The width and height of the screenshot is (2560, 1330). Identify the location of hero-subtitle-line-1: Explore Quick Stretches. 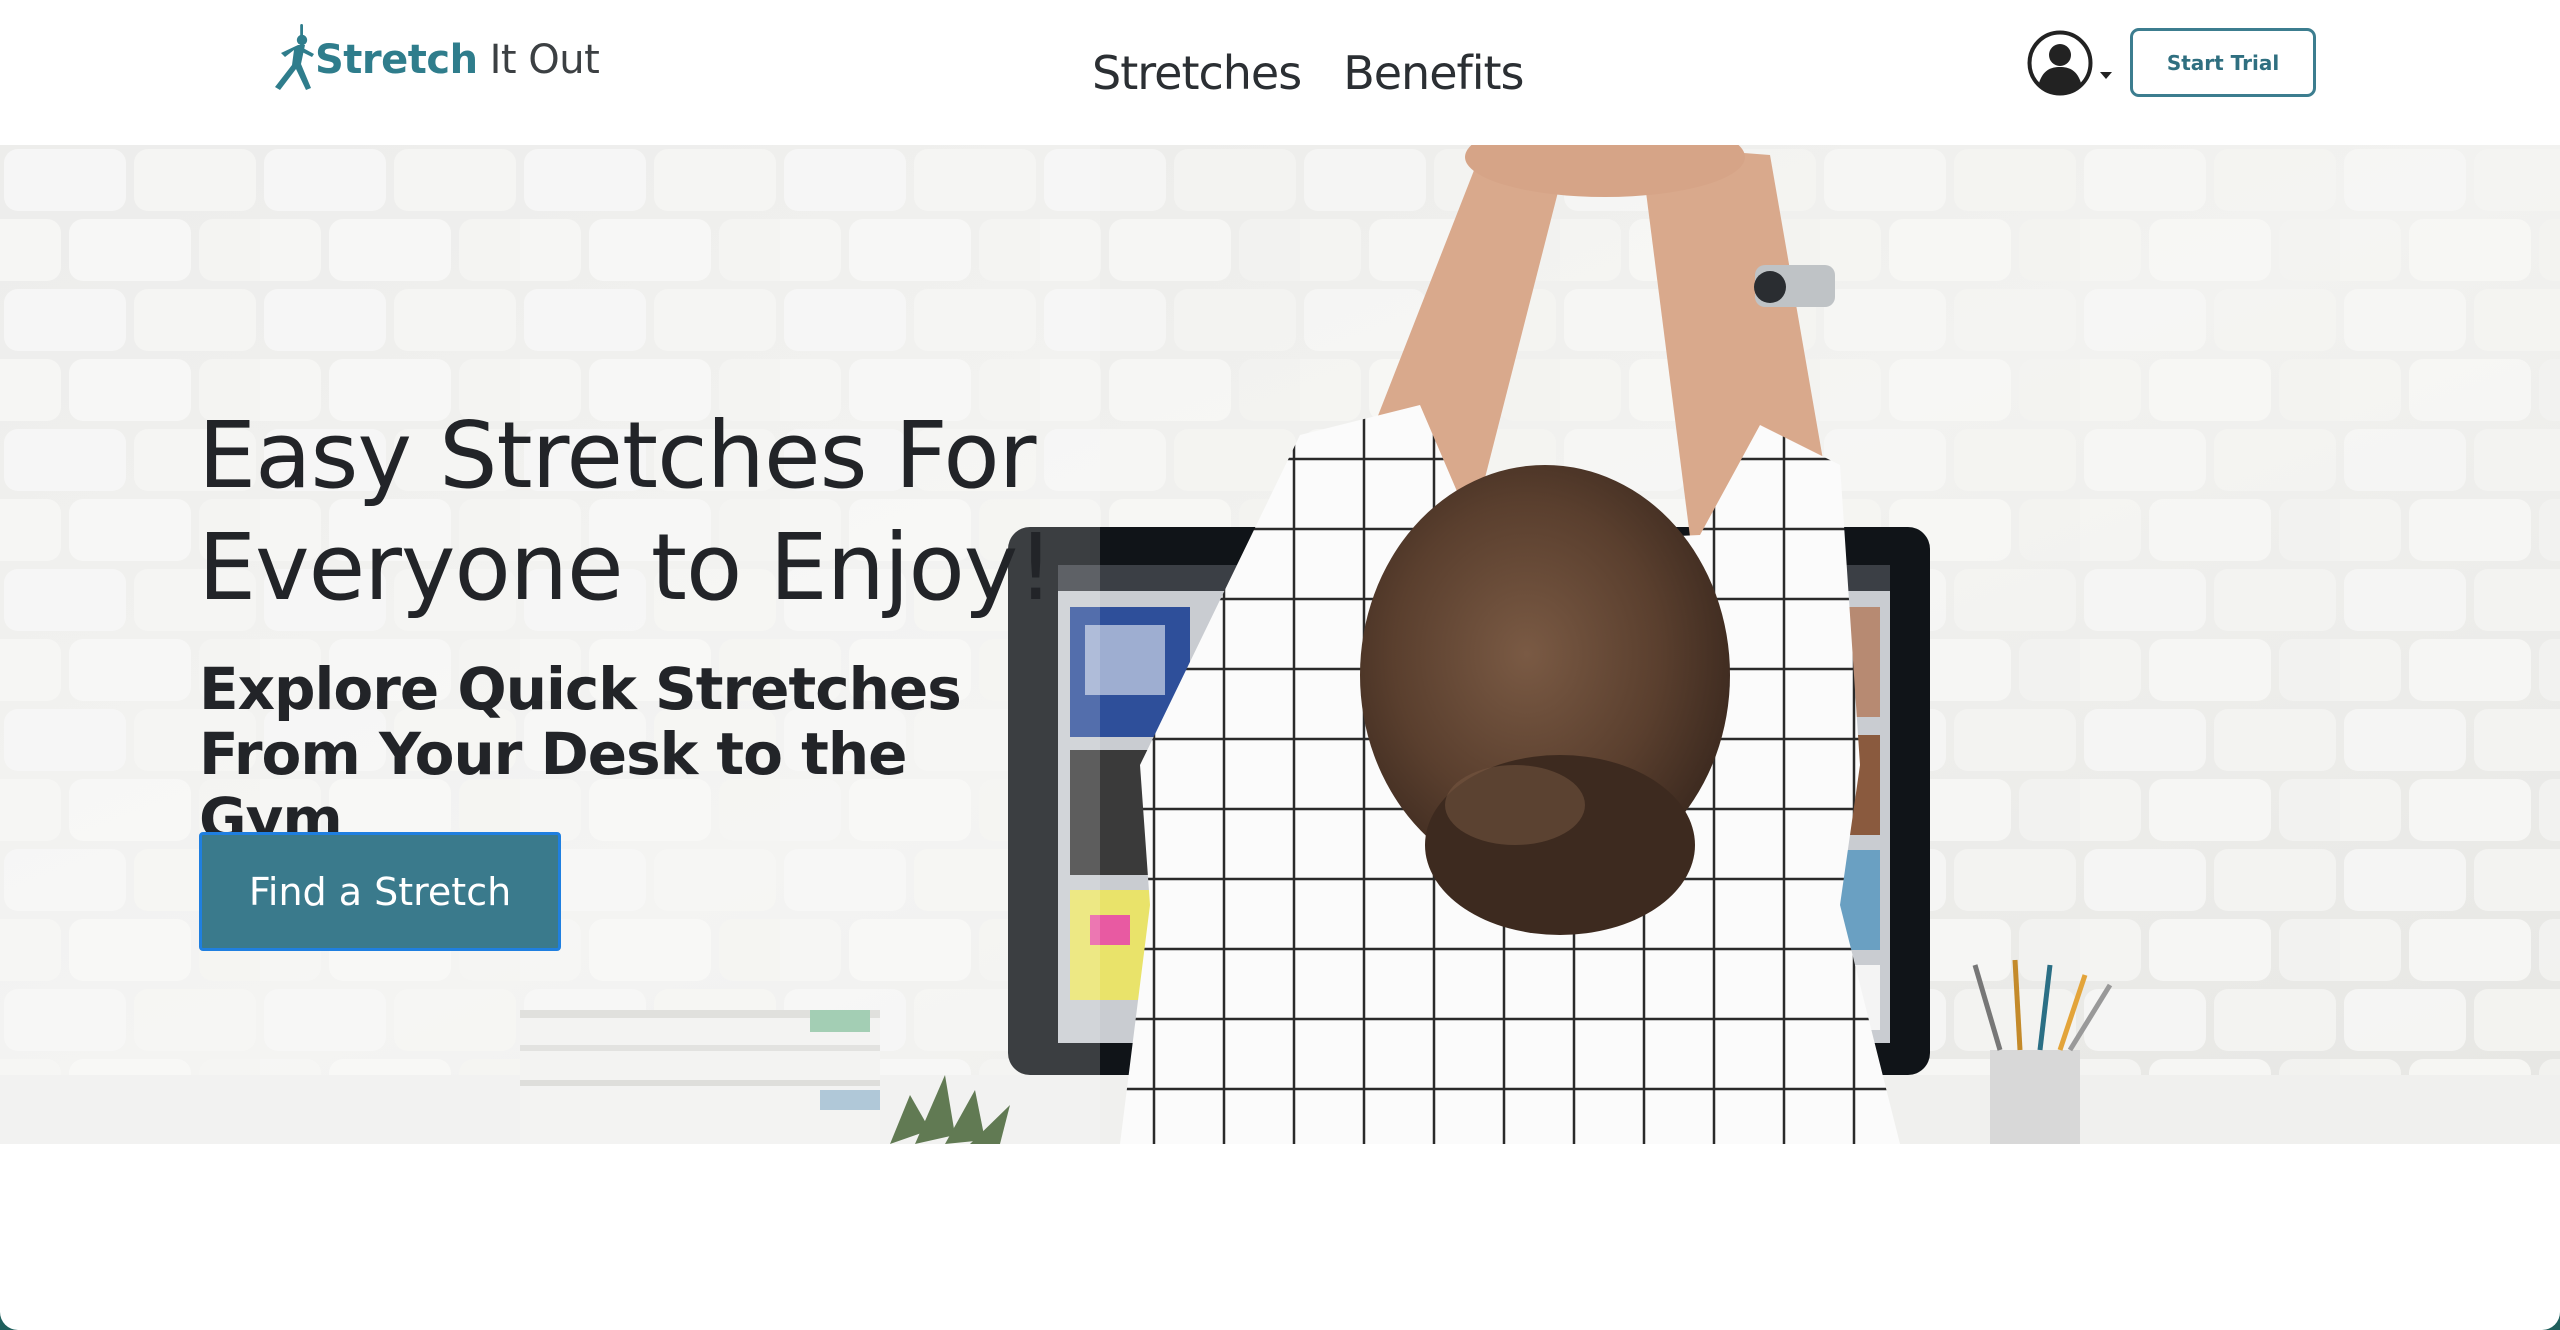
(580, 689).